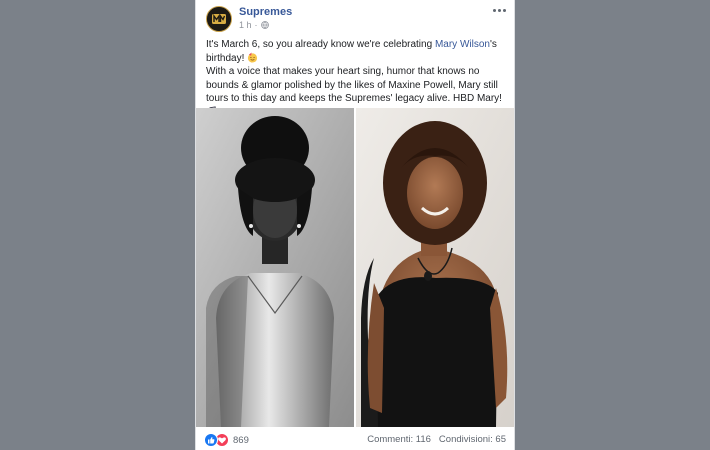 The image size is (710, 450). What do you see at coordinates (253, 57) in the screenshot?
I see `party-face-emoji-icon` at bounding box center [253, 57].